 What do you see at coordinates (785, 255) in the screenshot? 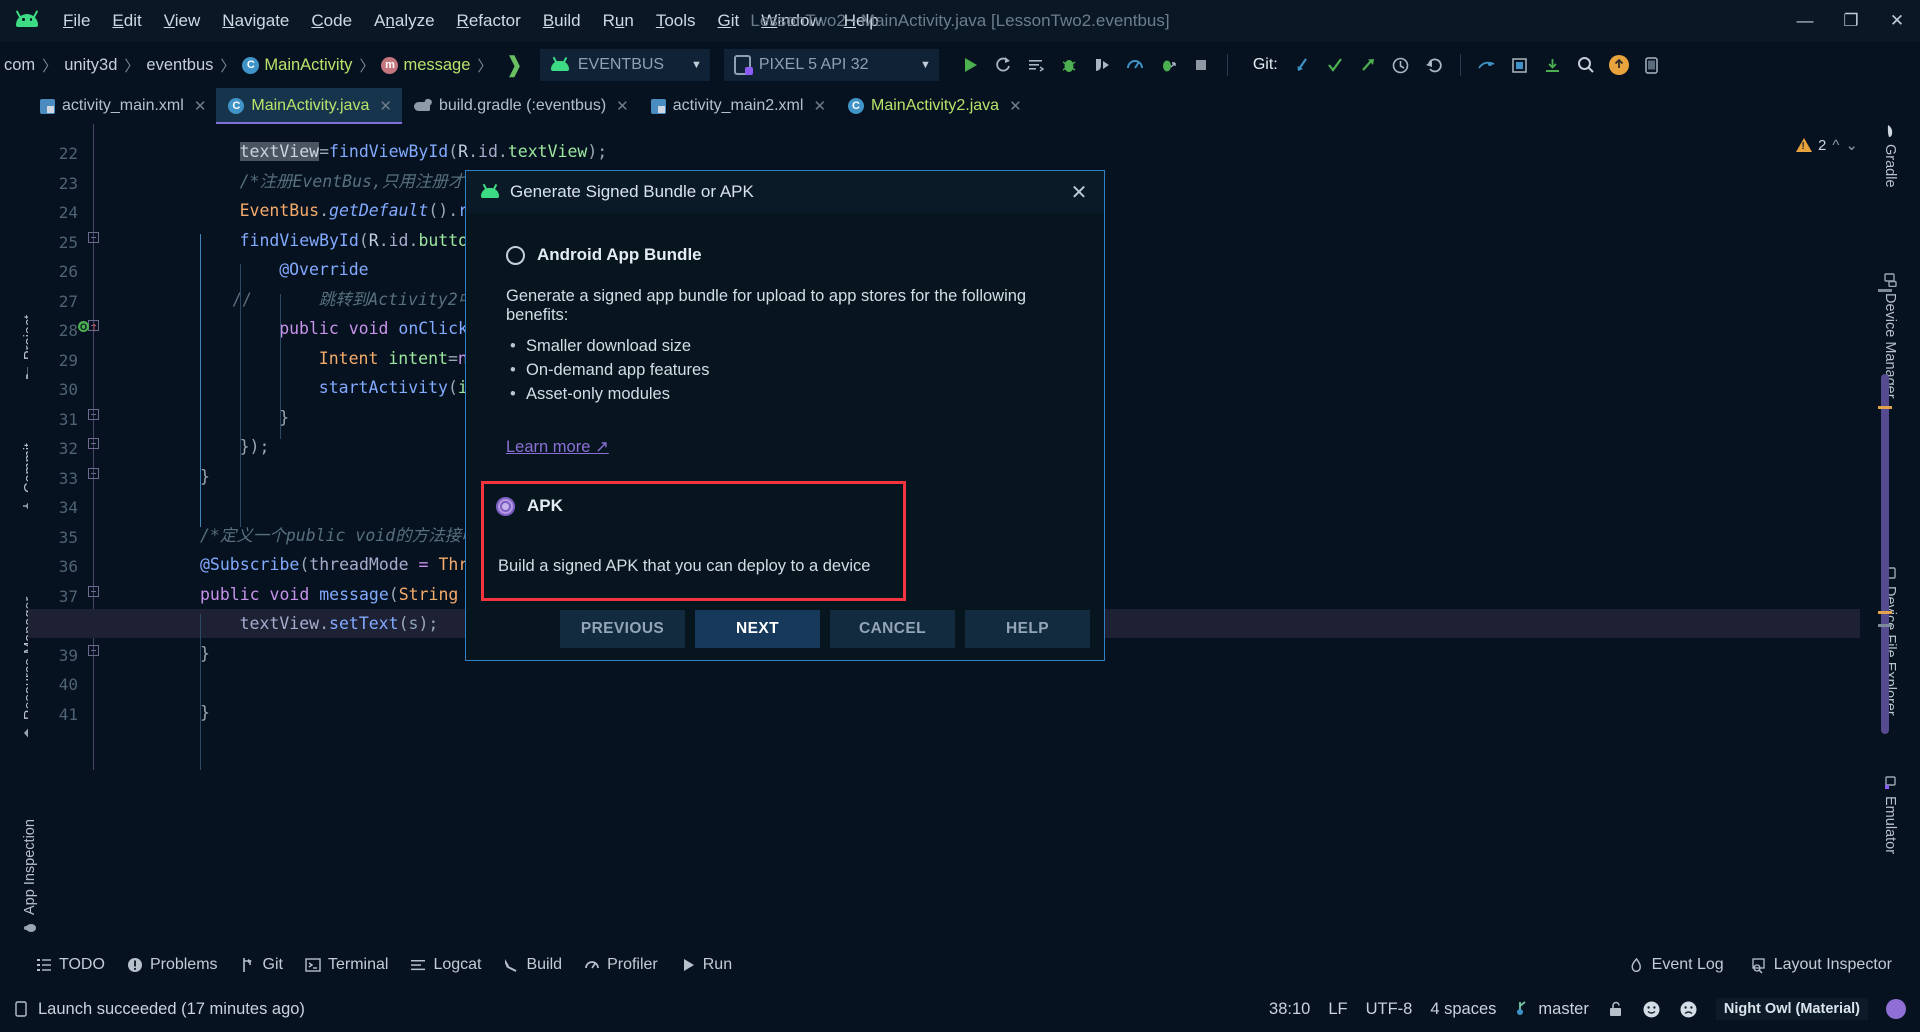
I see `bundle-radio-row: Android App Bundle` at bounding box center [785, 255].